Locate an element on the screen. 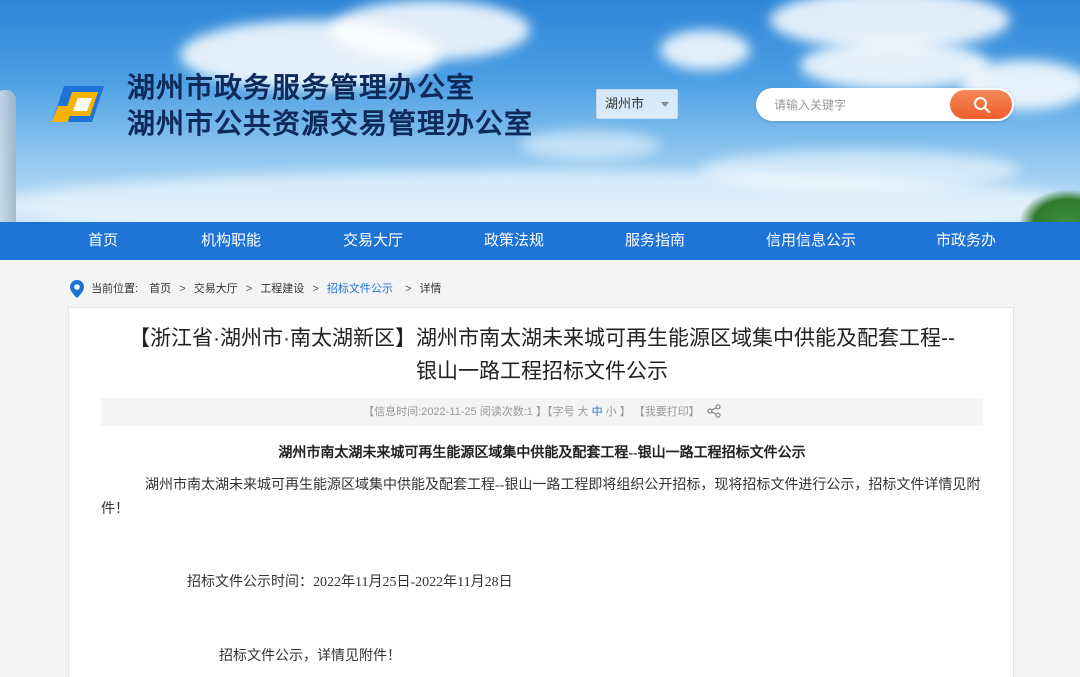 This screenshot has height=677, width=1080. meta-date: 2022-11-25 is located at coordinates (449, 412).